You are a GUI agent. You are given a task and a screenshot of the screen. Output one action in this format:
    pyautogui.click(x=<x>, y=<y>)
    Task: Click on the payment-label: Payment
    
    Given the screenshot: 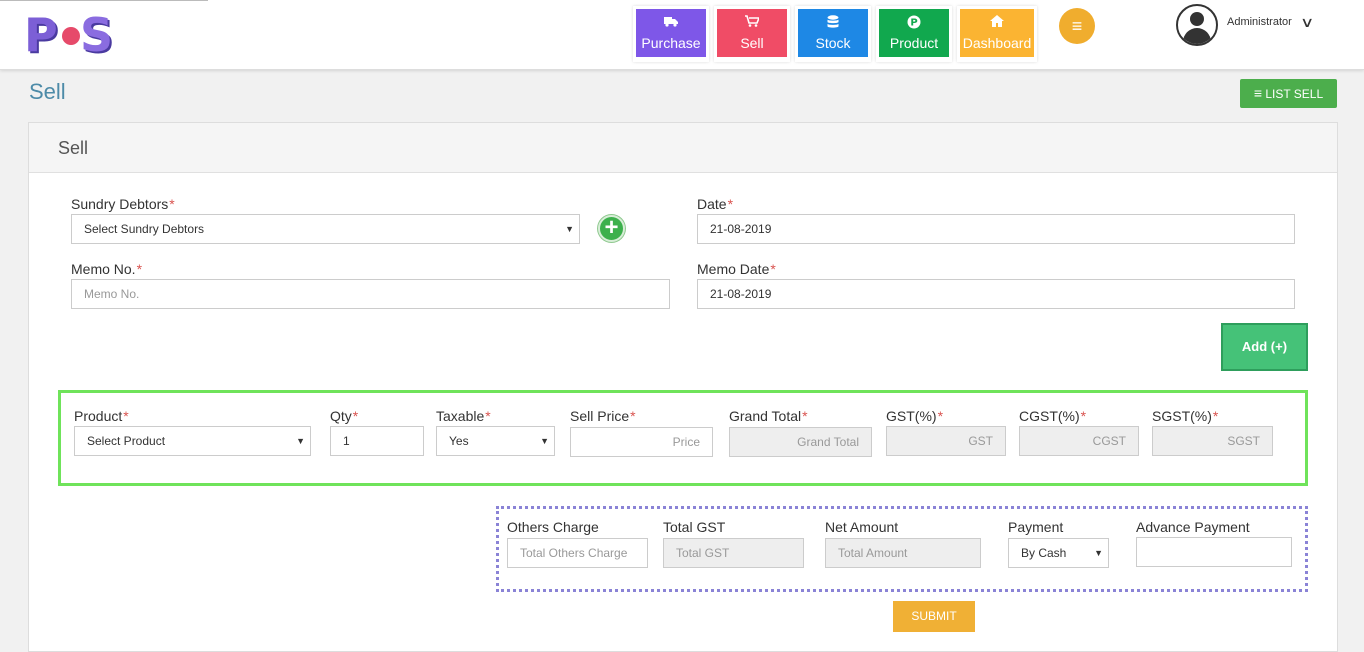 What is the action you would take?
    pyautogui.click(x=1036, y=527)
    